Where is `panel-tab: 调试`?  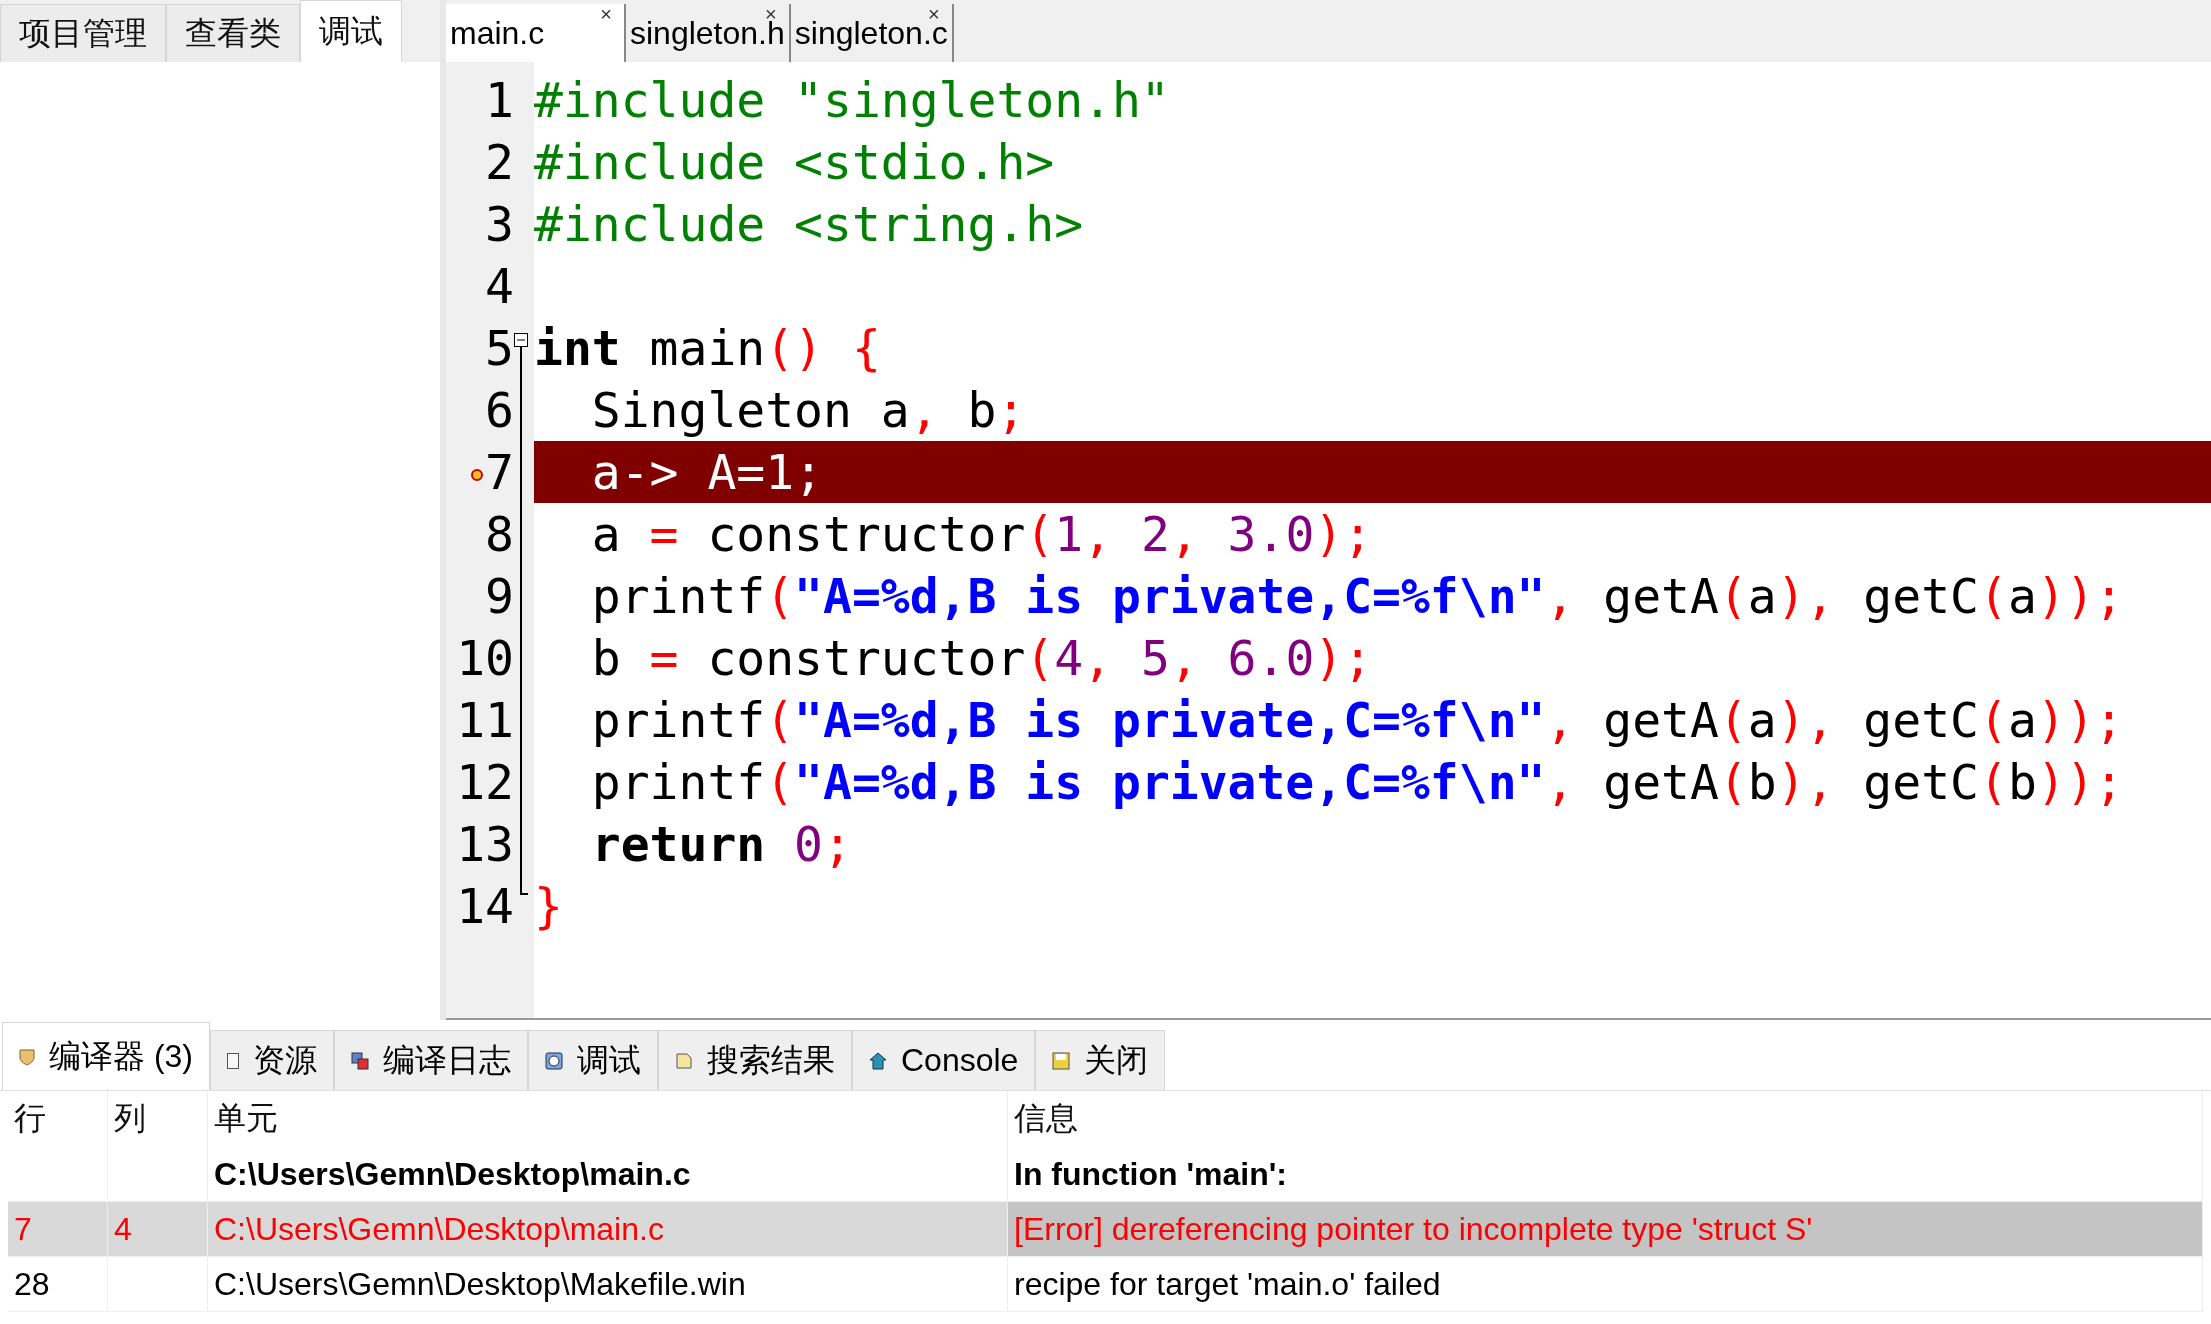 panel-tab: 调试 is located at coordinates (351, 31).